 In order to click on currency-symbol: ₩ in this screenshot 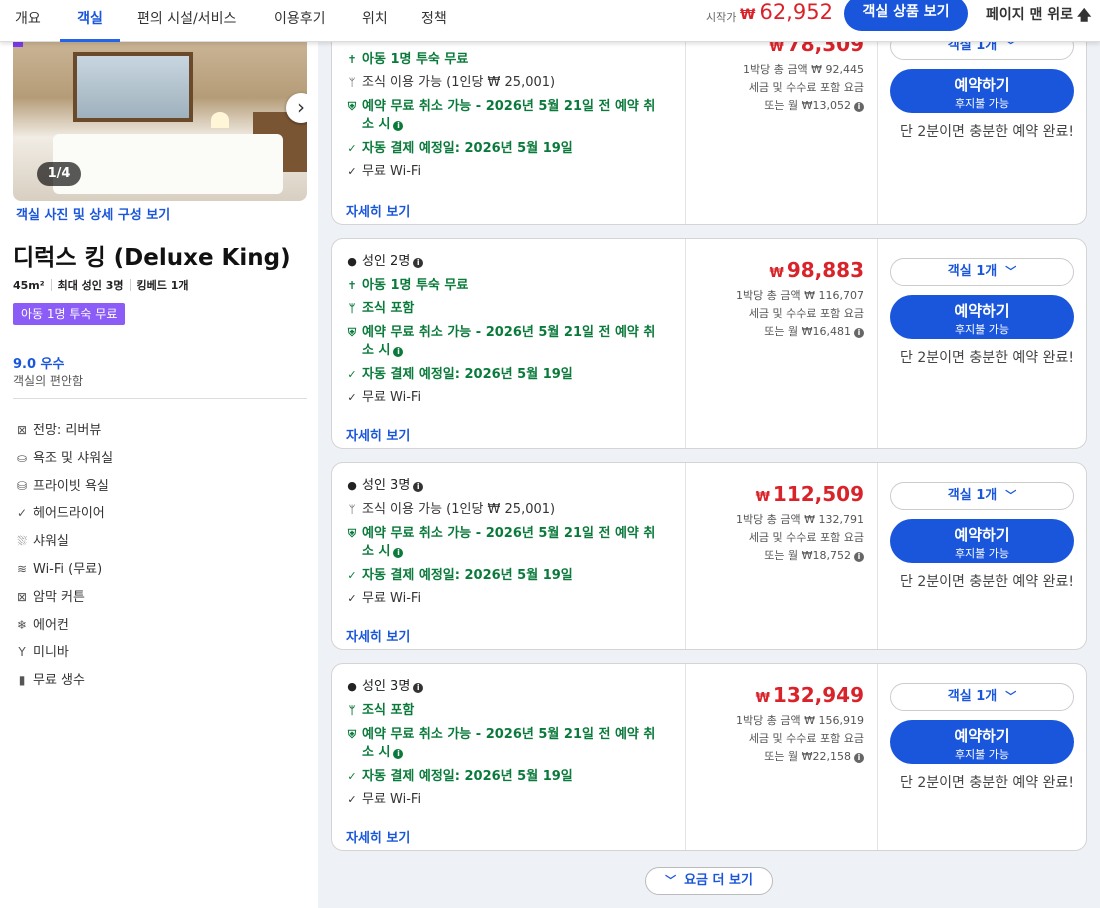, I will do `click(776, 273)`.